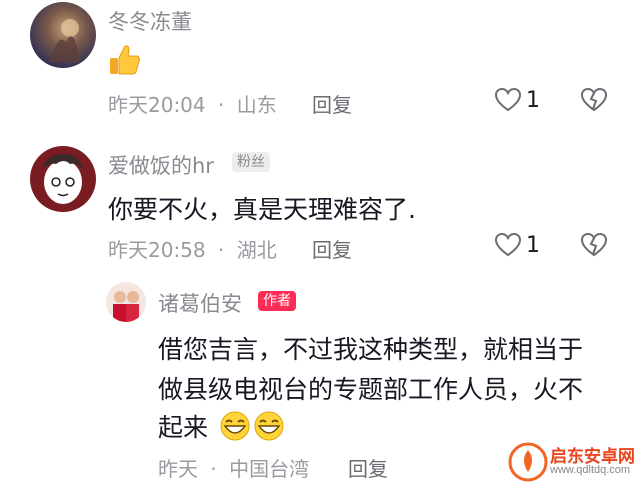  What do you see at coordinates (65, 40) in the screenshot?
I see `nebula-icon` at bounding box center [65, 40].